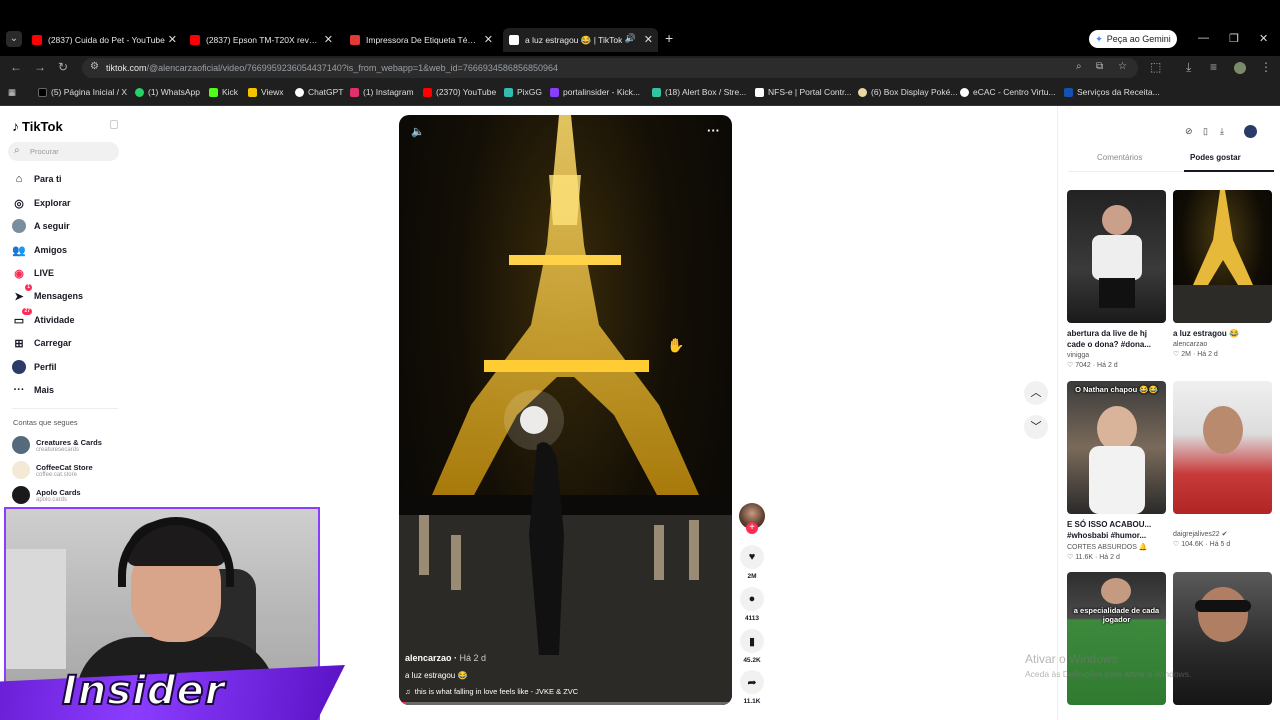 This screenshot has width=1280, height=720. What do you see at coordinates (63, 67) in the screenshot?
I see `reload-icon: ↻` at bounding box center [63, 67].